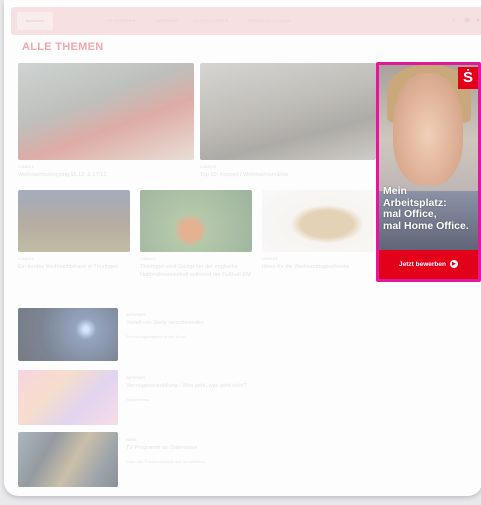 This screenshot has width=481, height=505. What do you see at coordinates (453, 264) in the screenshot?
I see `play-arrow-icon: ▶` at bounding box center [453, 264].